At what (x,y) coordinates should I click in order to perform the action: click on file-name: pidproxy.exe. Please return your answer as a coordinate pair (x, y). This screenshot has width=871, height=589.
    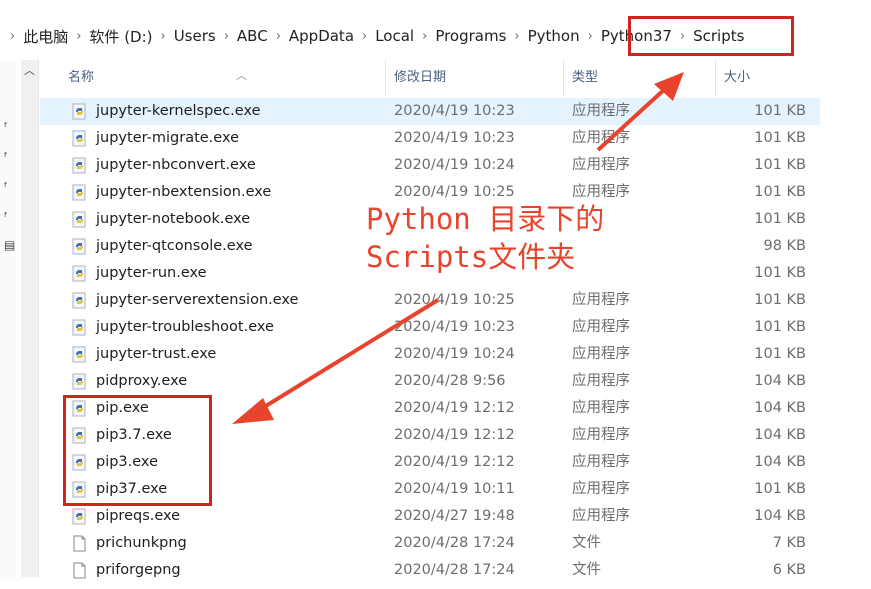
    Looking at the image, I should click on (142, 381).